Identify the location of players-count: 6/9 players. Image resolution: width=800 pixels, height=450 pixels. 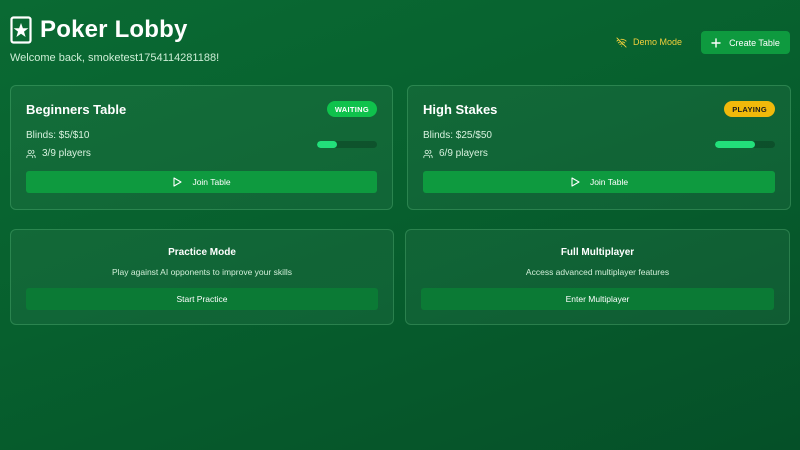
(463, 153).